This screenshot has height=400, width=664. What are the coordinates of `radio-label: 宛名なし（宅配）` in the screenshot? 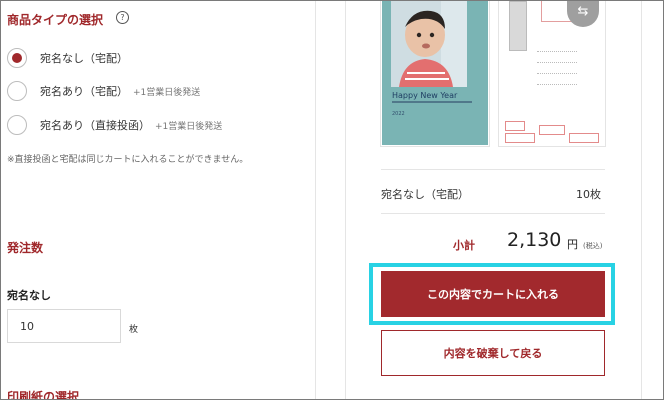 It's located at (84, 58).